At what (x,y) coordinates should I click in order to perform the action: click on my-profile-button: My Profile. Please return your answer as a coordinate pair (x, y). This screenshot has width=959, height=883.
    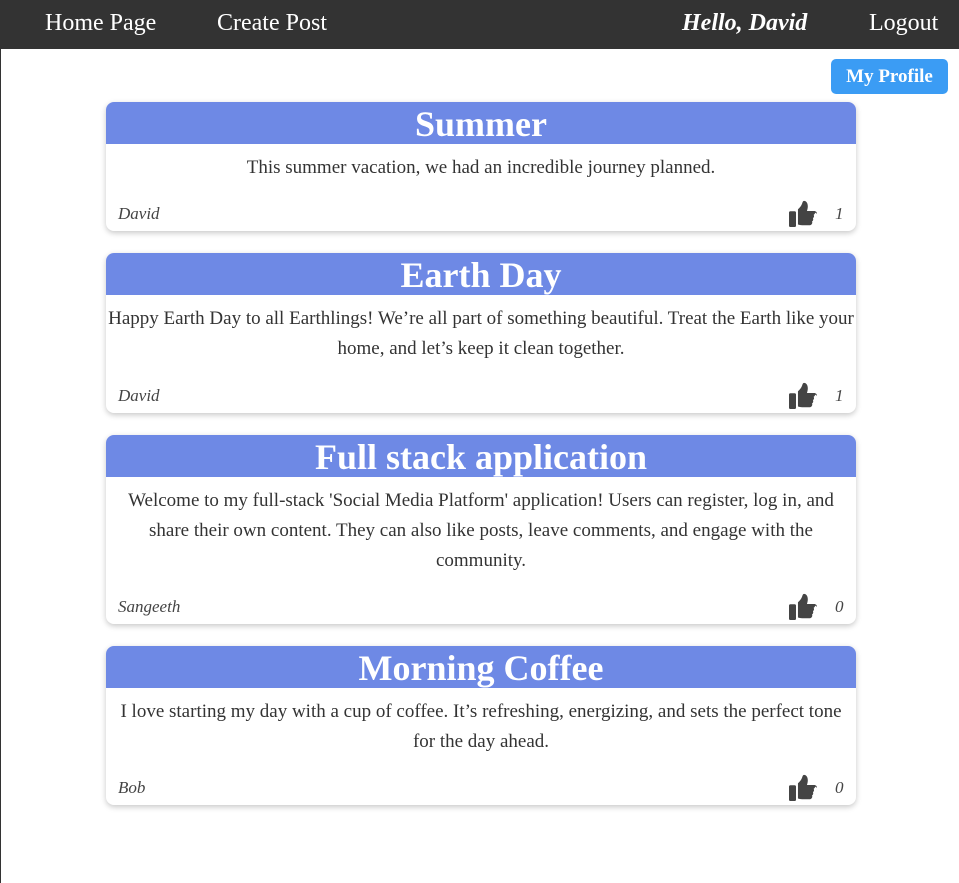
    Looking at the image, I should click on (889, 76).